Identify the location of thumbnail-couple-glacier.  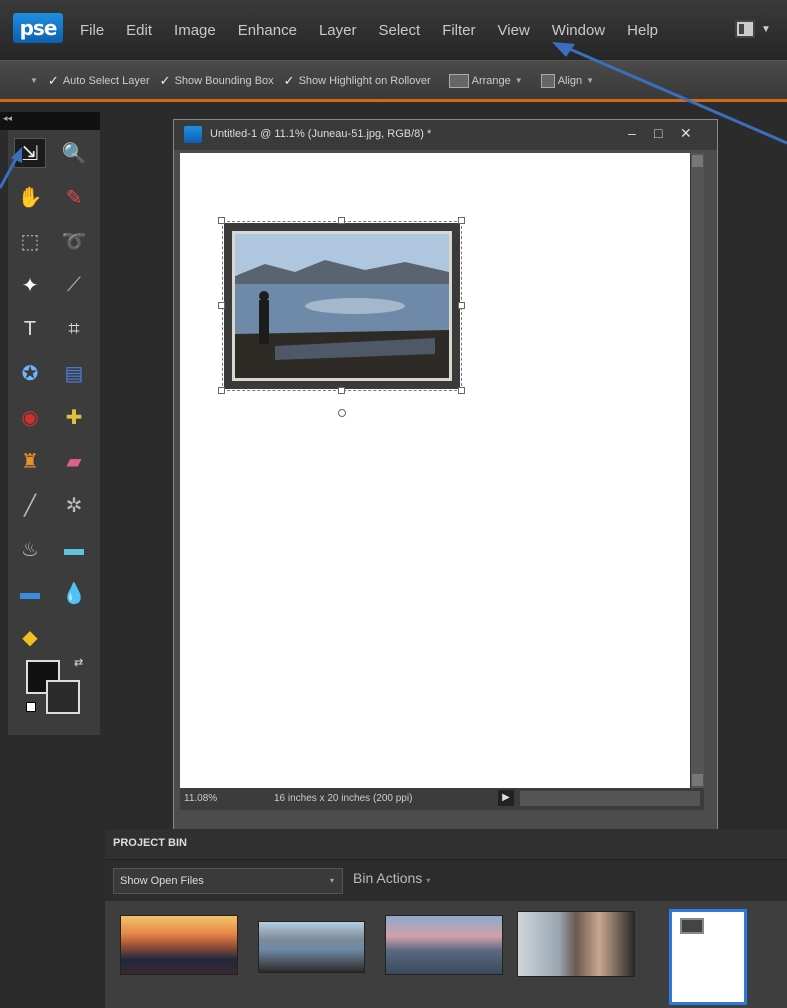
(576, 944).